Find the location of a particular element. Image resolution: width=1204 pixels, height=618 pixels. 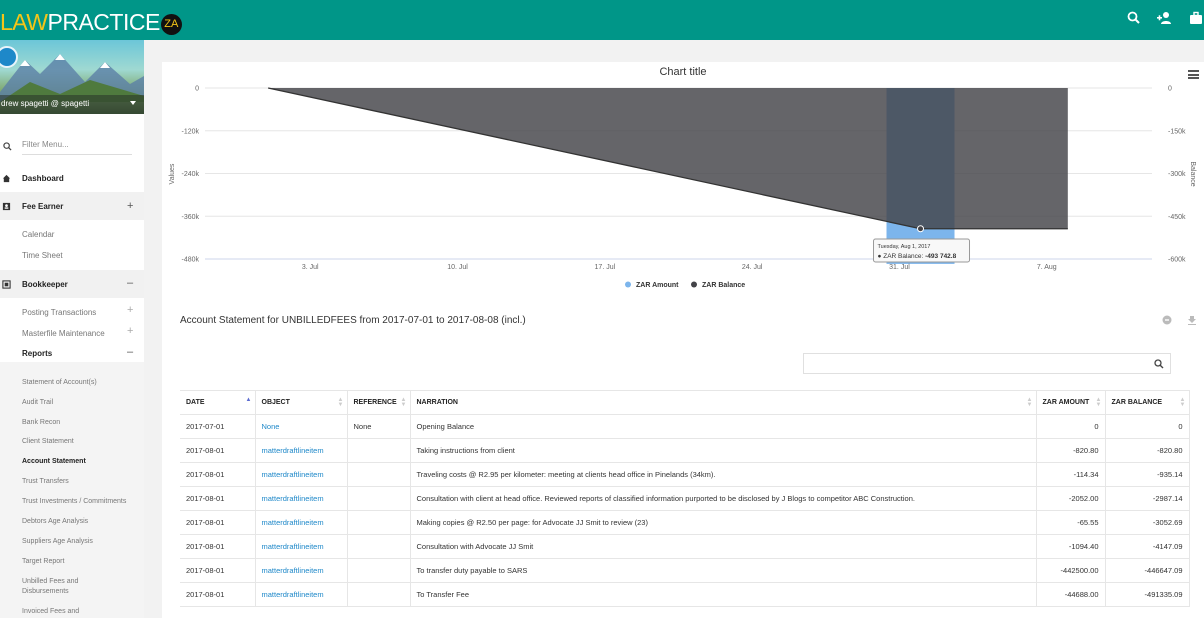

y-axis-label: Values is located at coordinates (172, 173).